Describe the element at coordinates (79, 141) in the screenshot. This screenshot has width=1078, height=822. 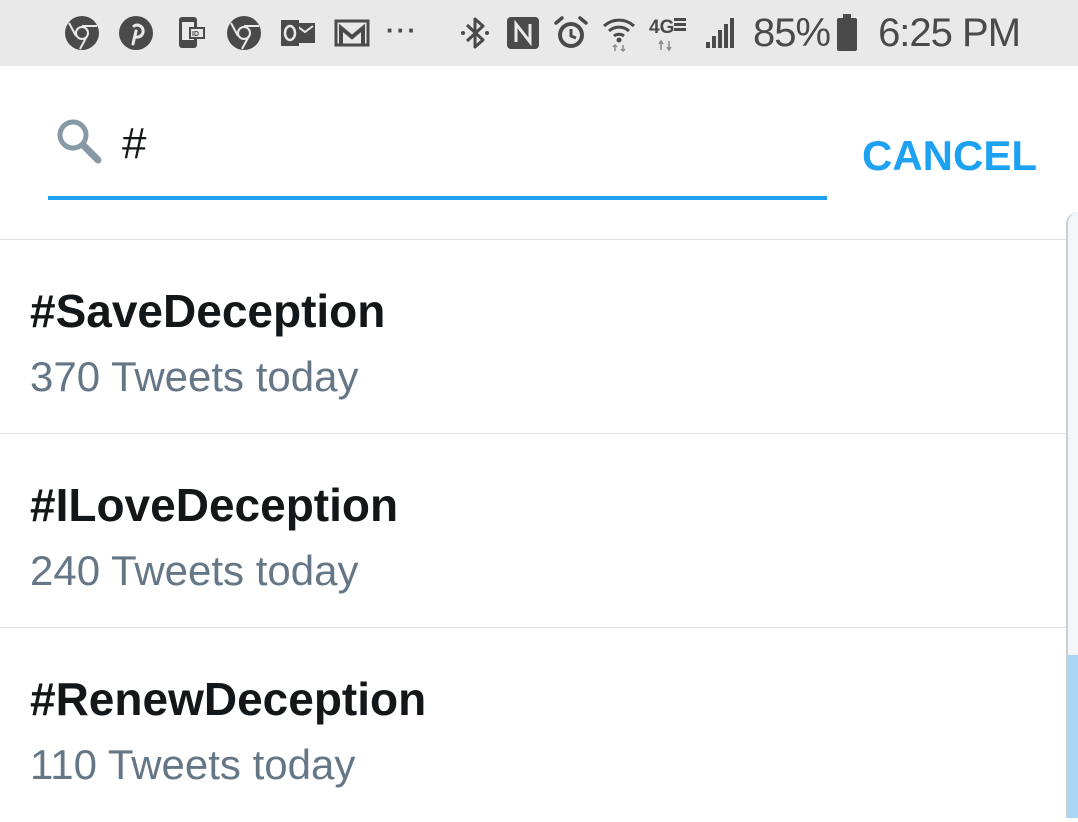
I see `search-icon` at that location.